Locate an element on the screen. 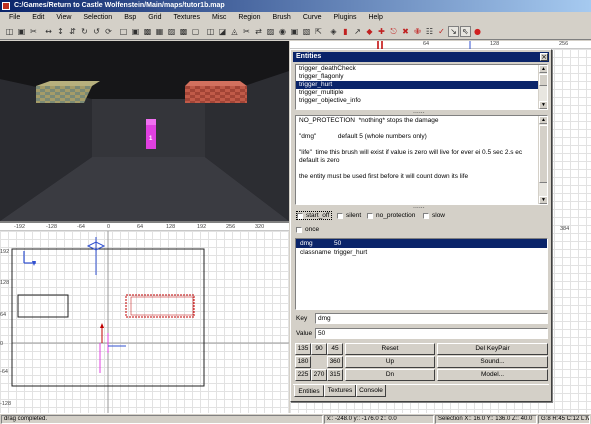 The width and height of the screenshot is (591, 424). view-xz-icon: ◪ is located at coordinates (222, 31).